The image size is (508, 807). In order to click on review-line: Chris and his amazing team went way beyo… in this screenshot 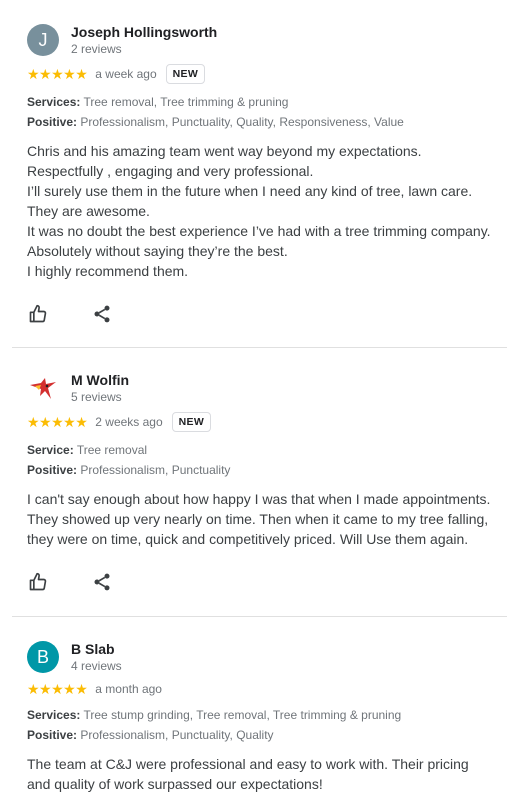, I will do `click(224, 151)`.